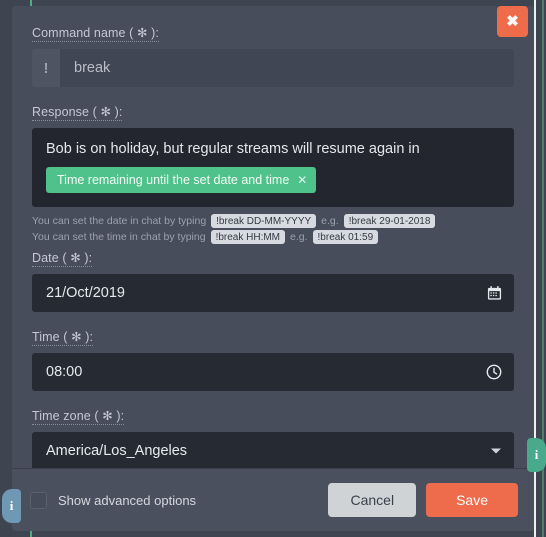  What do you see at coordinates (63, 338) in the screenshot?
I see `time-label: Time ( ✻ ):` at bounding box center [63, 338].